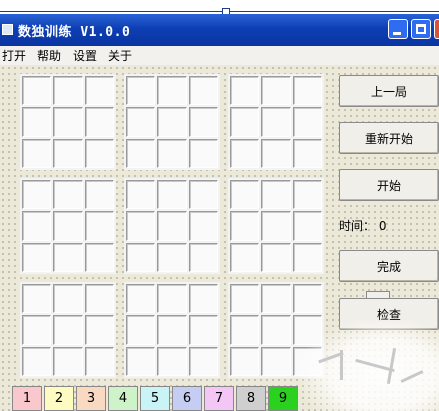 The width and height of the screenshot is (439, 411). I want to click on number-button-2: 2, so click(59, 398).